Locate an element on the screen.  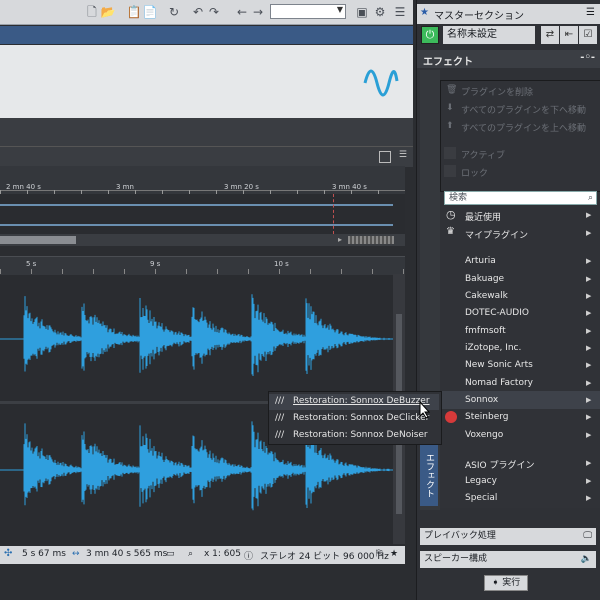
monitor-icon: 🖵 is located at coordinates (587, 536).